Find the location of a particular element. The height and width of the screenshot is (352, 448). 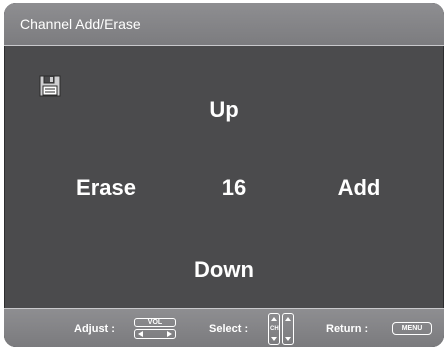

select-label: Select : is located at coordinates (229, 329).